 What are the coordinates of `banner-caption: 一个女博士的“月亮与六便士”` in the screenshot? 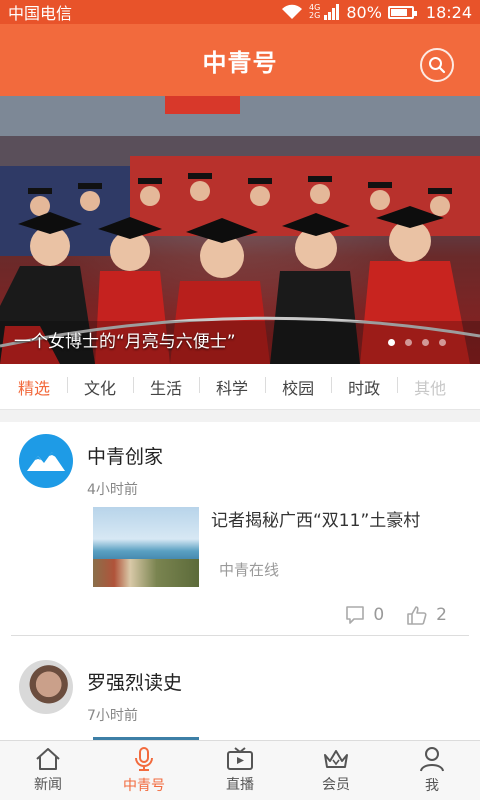 It's located at (125, 342).